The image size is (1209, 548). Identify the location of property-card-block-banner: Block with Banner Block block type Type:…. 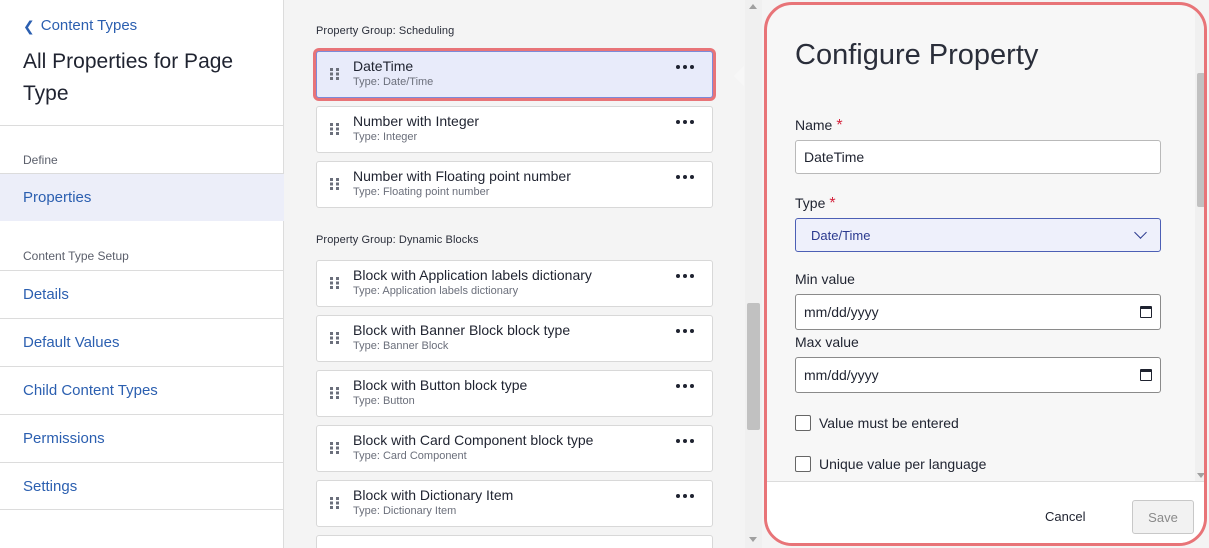
(514, 338).